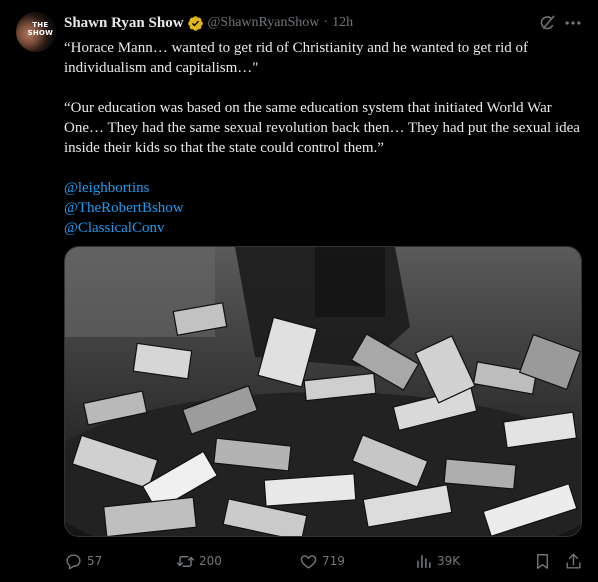 The image size is (598, 582). I want to click on share-icon, so click(573, 561).